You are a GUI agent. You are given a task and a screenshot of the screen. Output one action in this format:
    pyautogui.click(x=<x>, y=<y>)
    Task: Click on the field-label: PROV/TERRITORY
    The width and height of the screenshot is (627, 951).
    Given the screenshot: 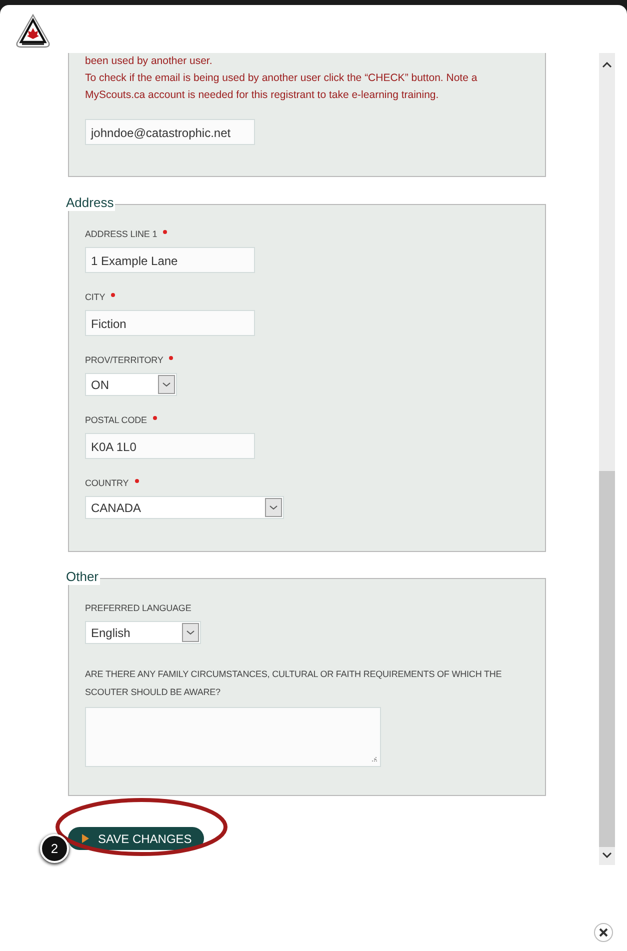 What is the action you would take?
    pyautogui.click(x=124, y=360)
    